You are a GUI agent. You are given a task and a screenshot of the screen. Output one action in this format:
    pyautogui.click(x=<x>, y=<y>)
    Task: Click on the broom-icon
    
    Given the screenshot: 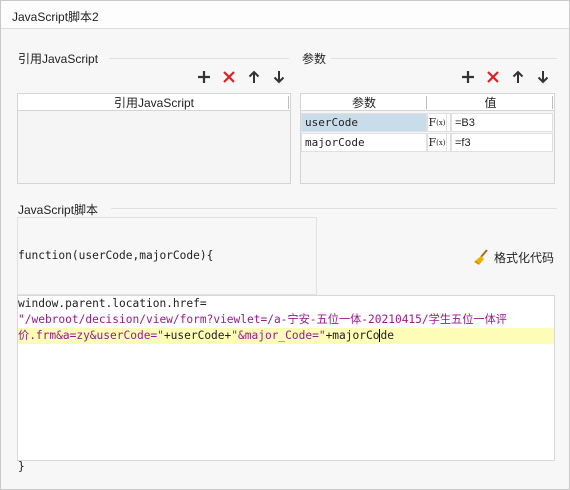 What is the action you would take?
    pyautogui.click(x=481, y=257)
    